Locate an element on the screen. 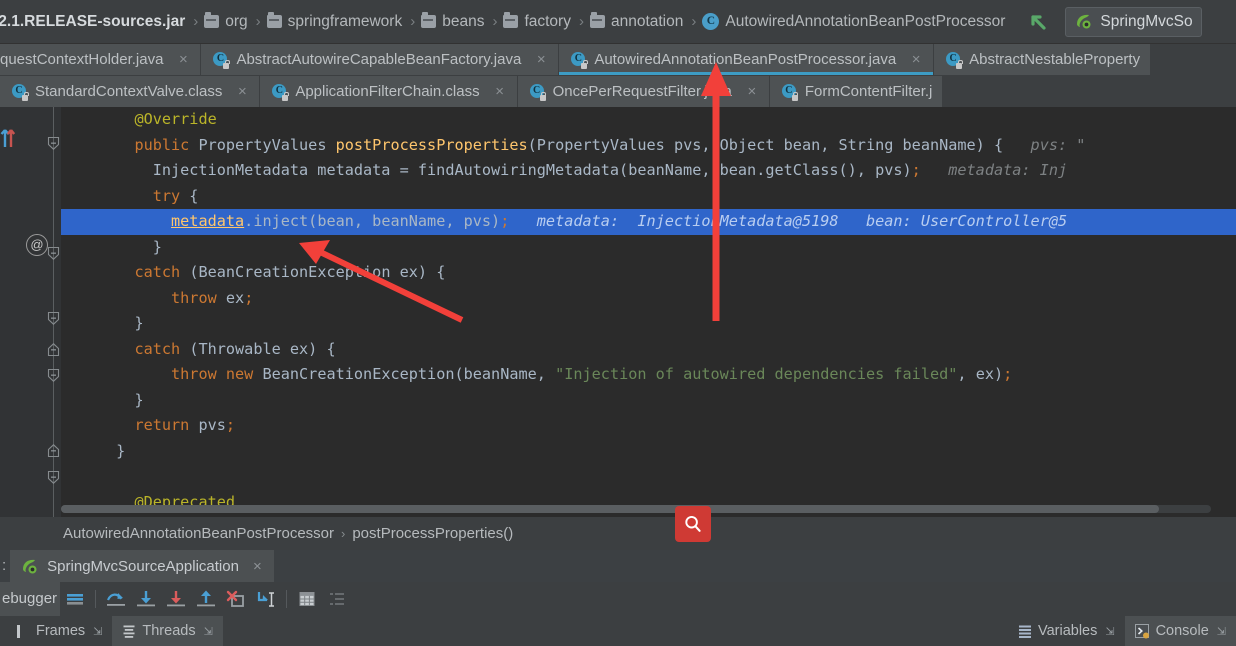  code-token: public is located at coordinates (166, 144).